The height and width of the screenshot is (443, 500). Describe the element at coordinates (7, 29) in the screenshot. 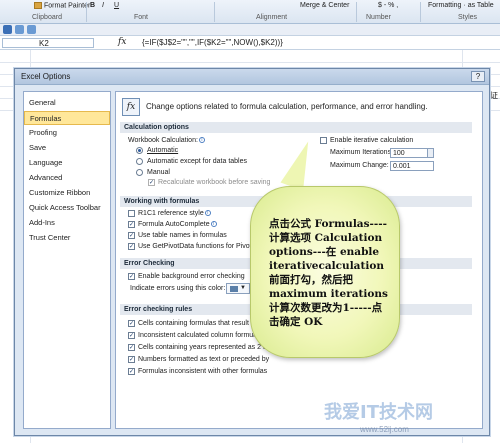

I see `save-icon` at that location.